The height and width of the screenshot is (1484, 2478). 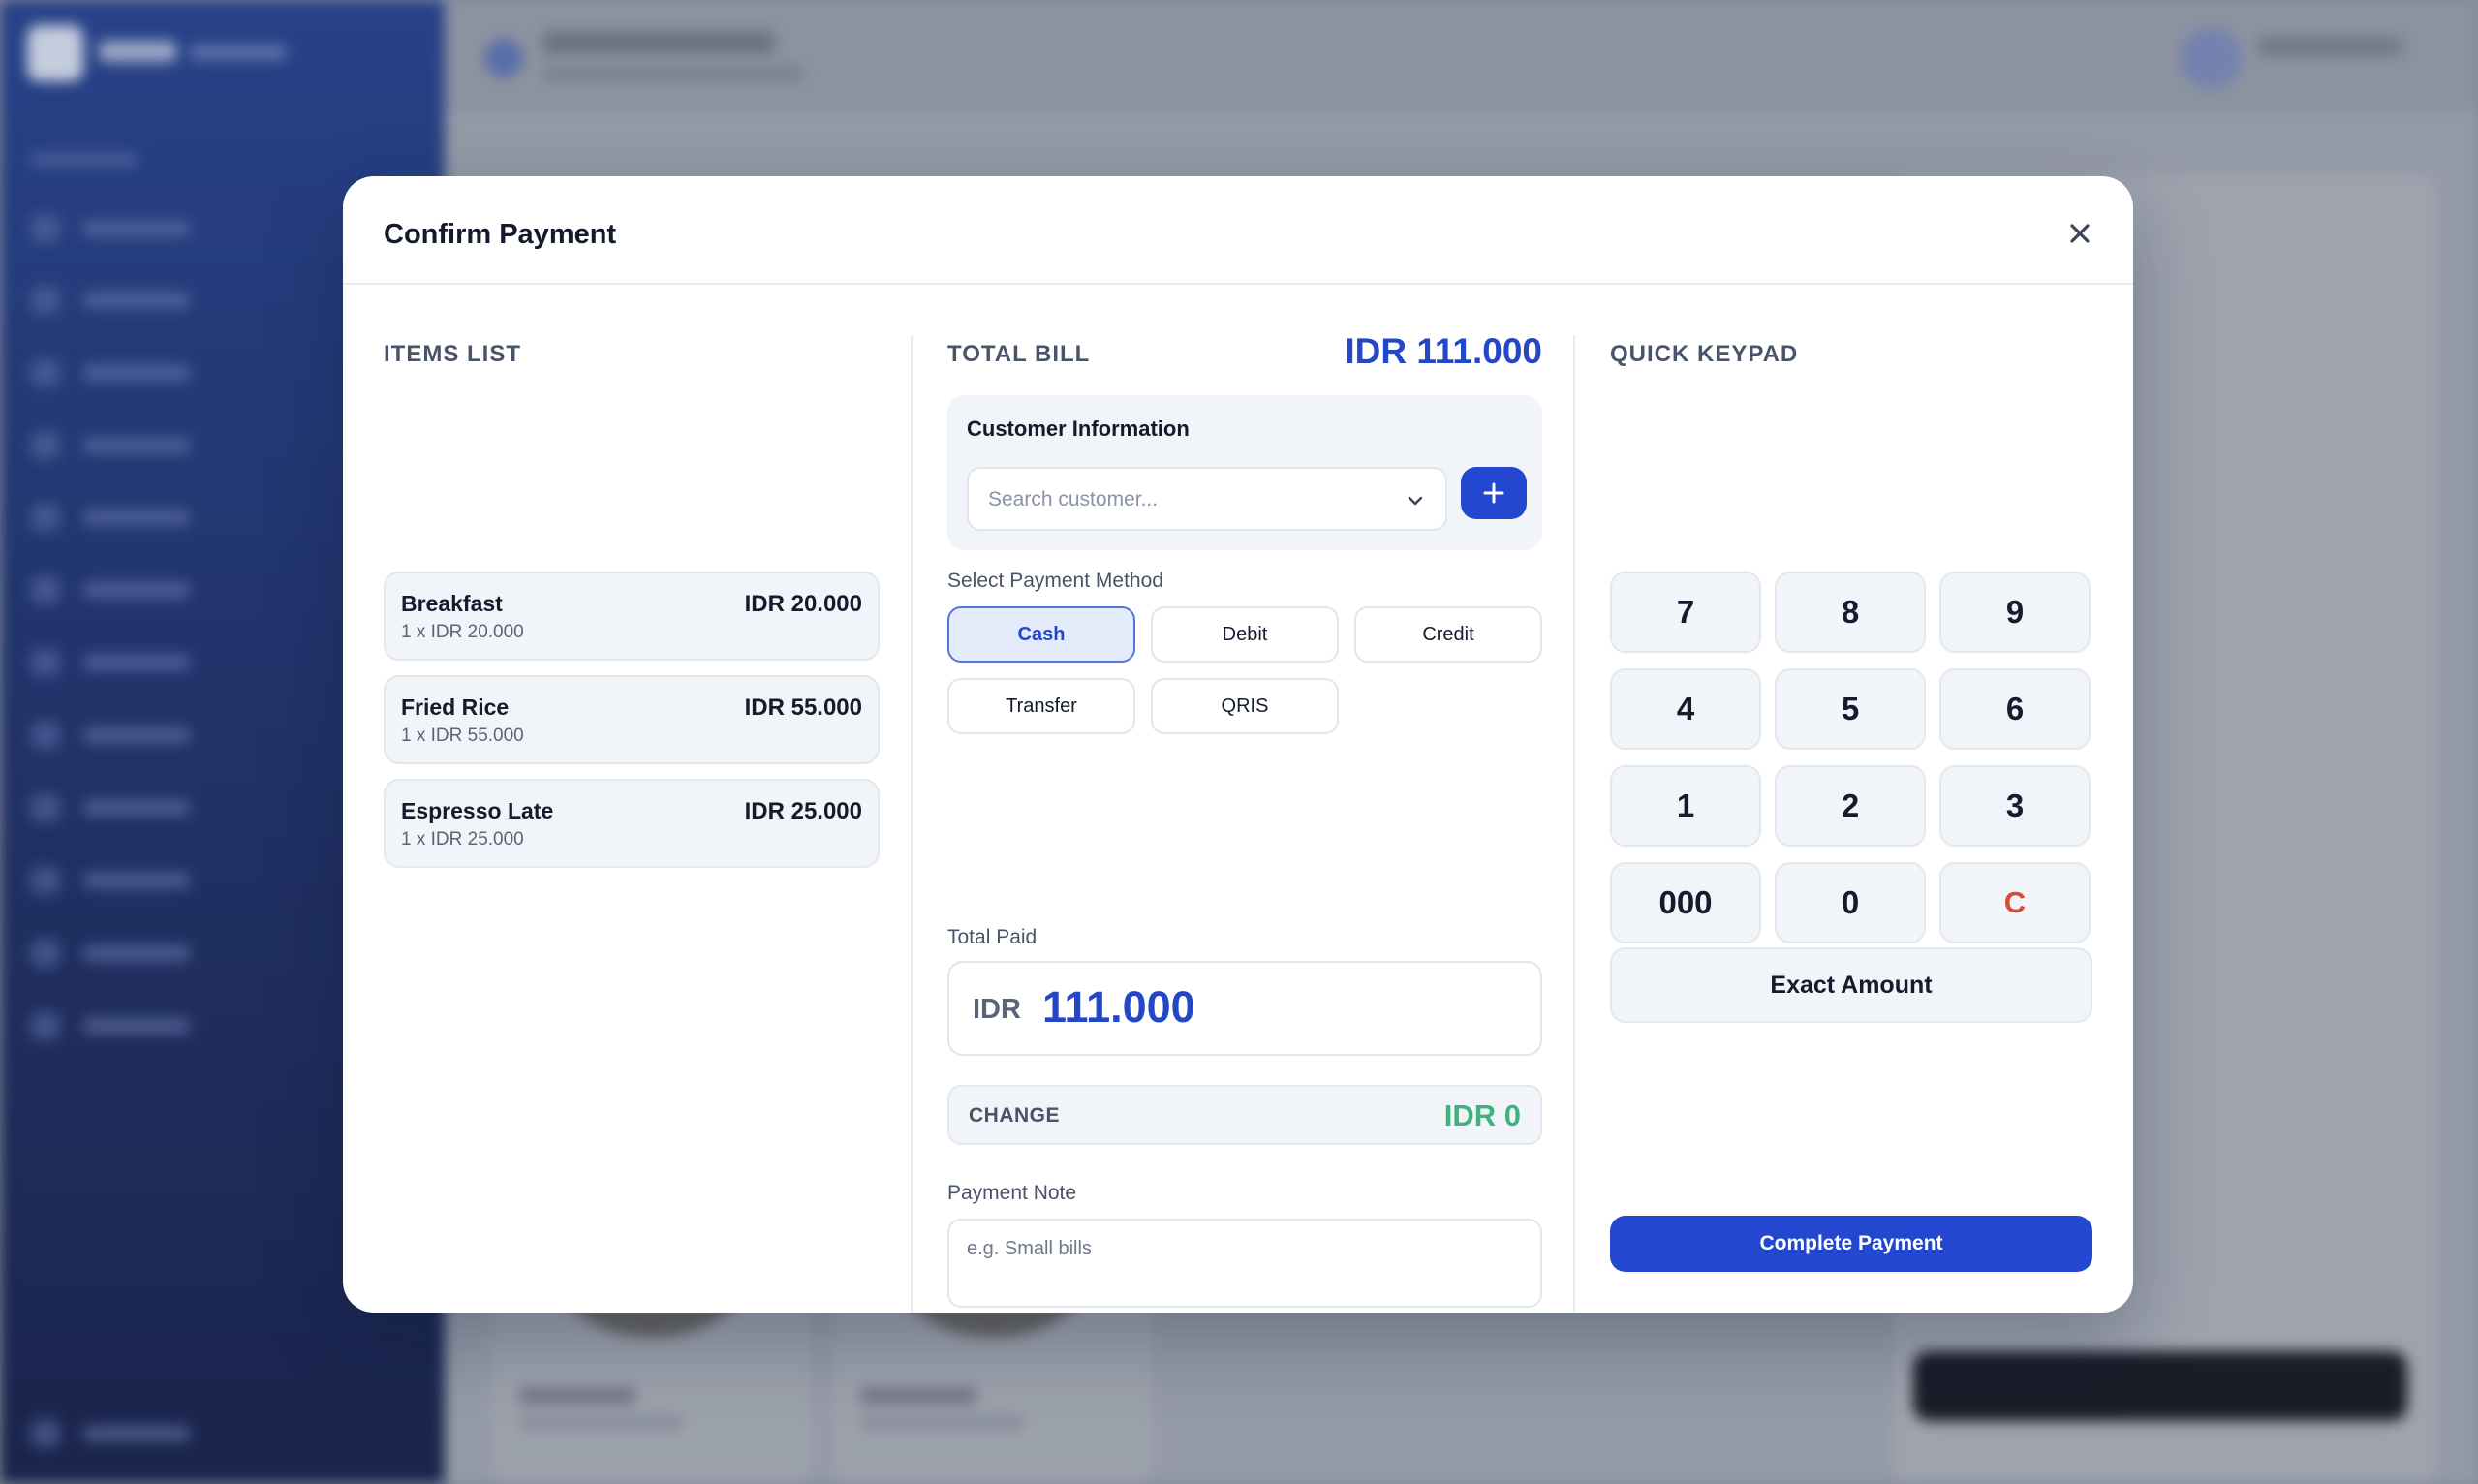 I want to click on item-name: Breakfast, so click(x=452, y=603).